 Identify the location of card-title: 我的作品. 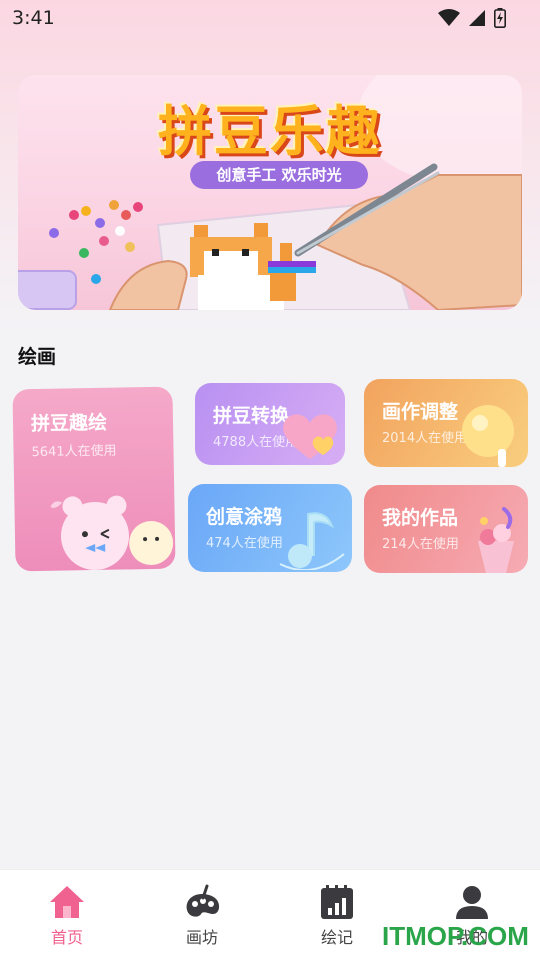
(420, 518).